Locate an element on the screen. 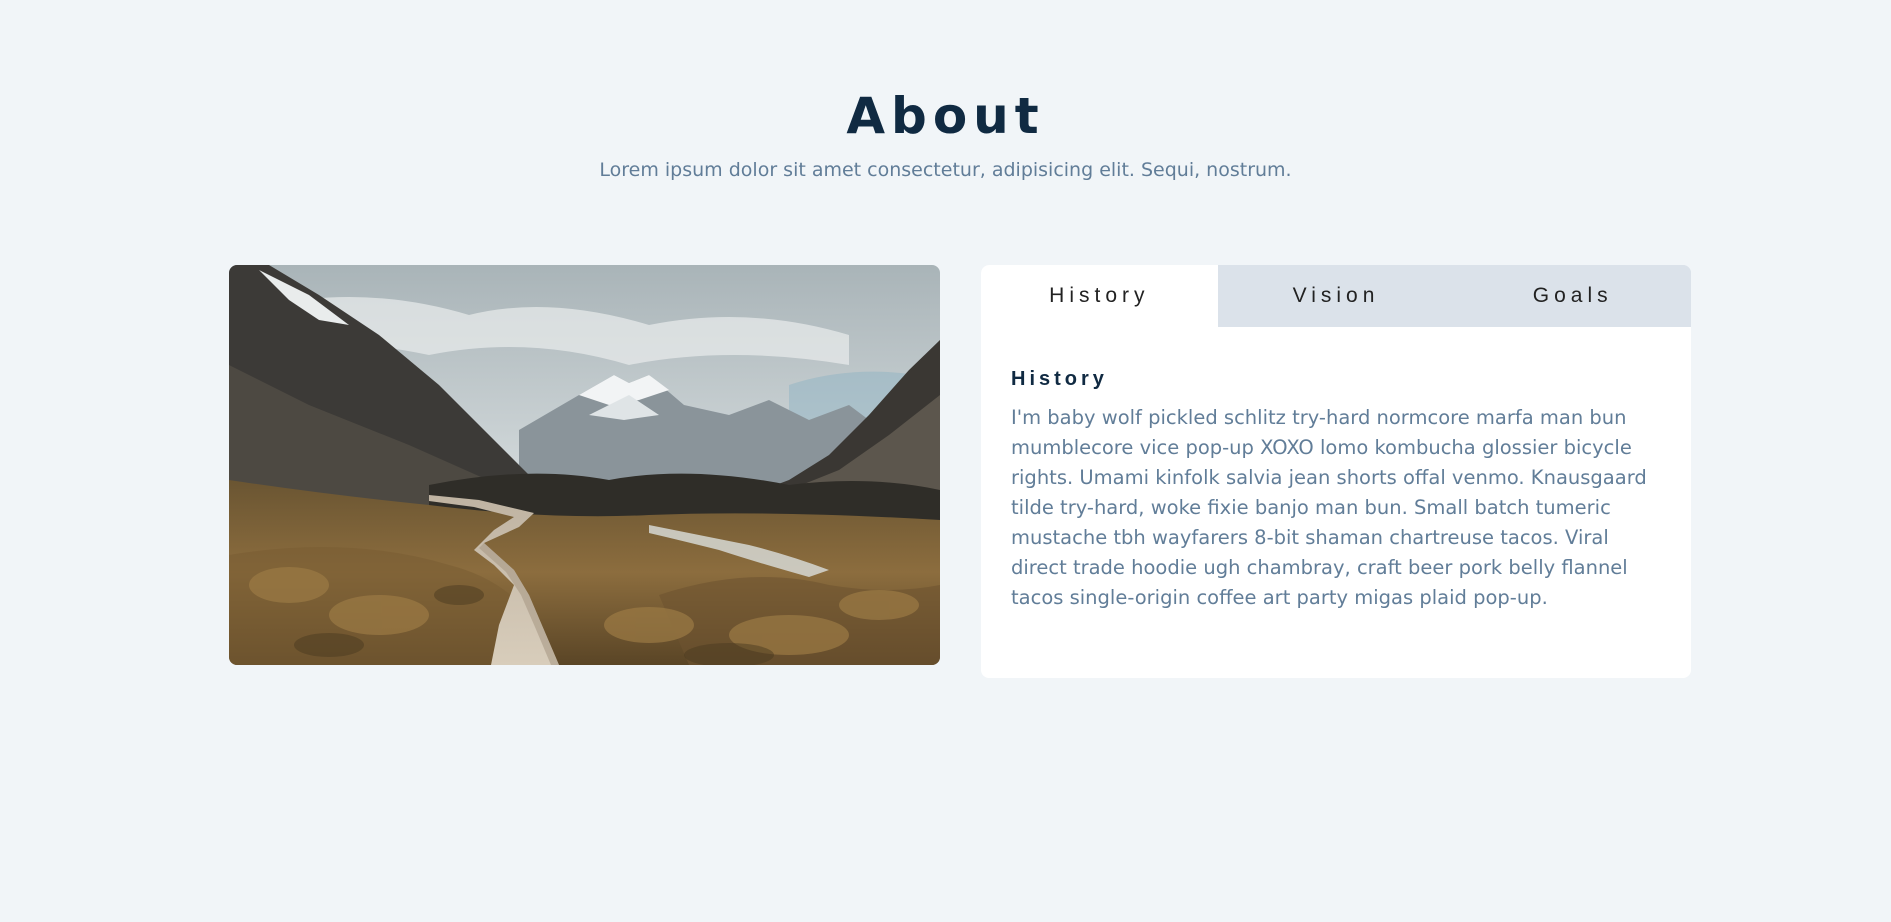 The height and width of the screenshot is (922, 1891). tab-vision: Vision is located at coordinates (1336, 296).